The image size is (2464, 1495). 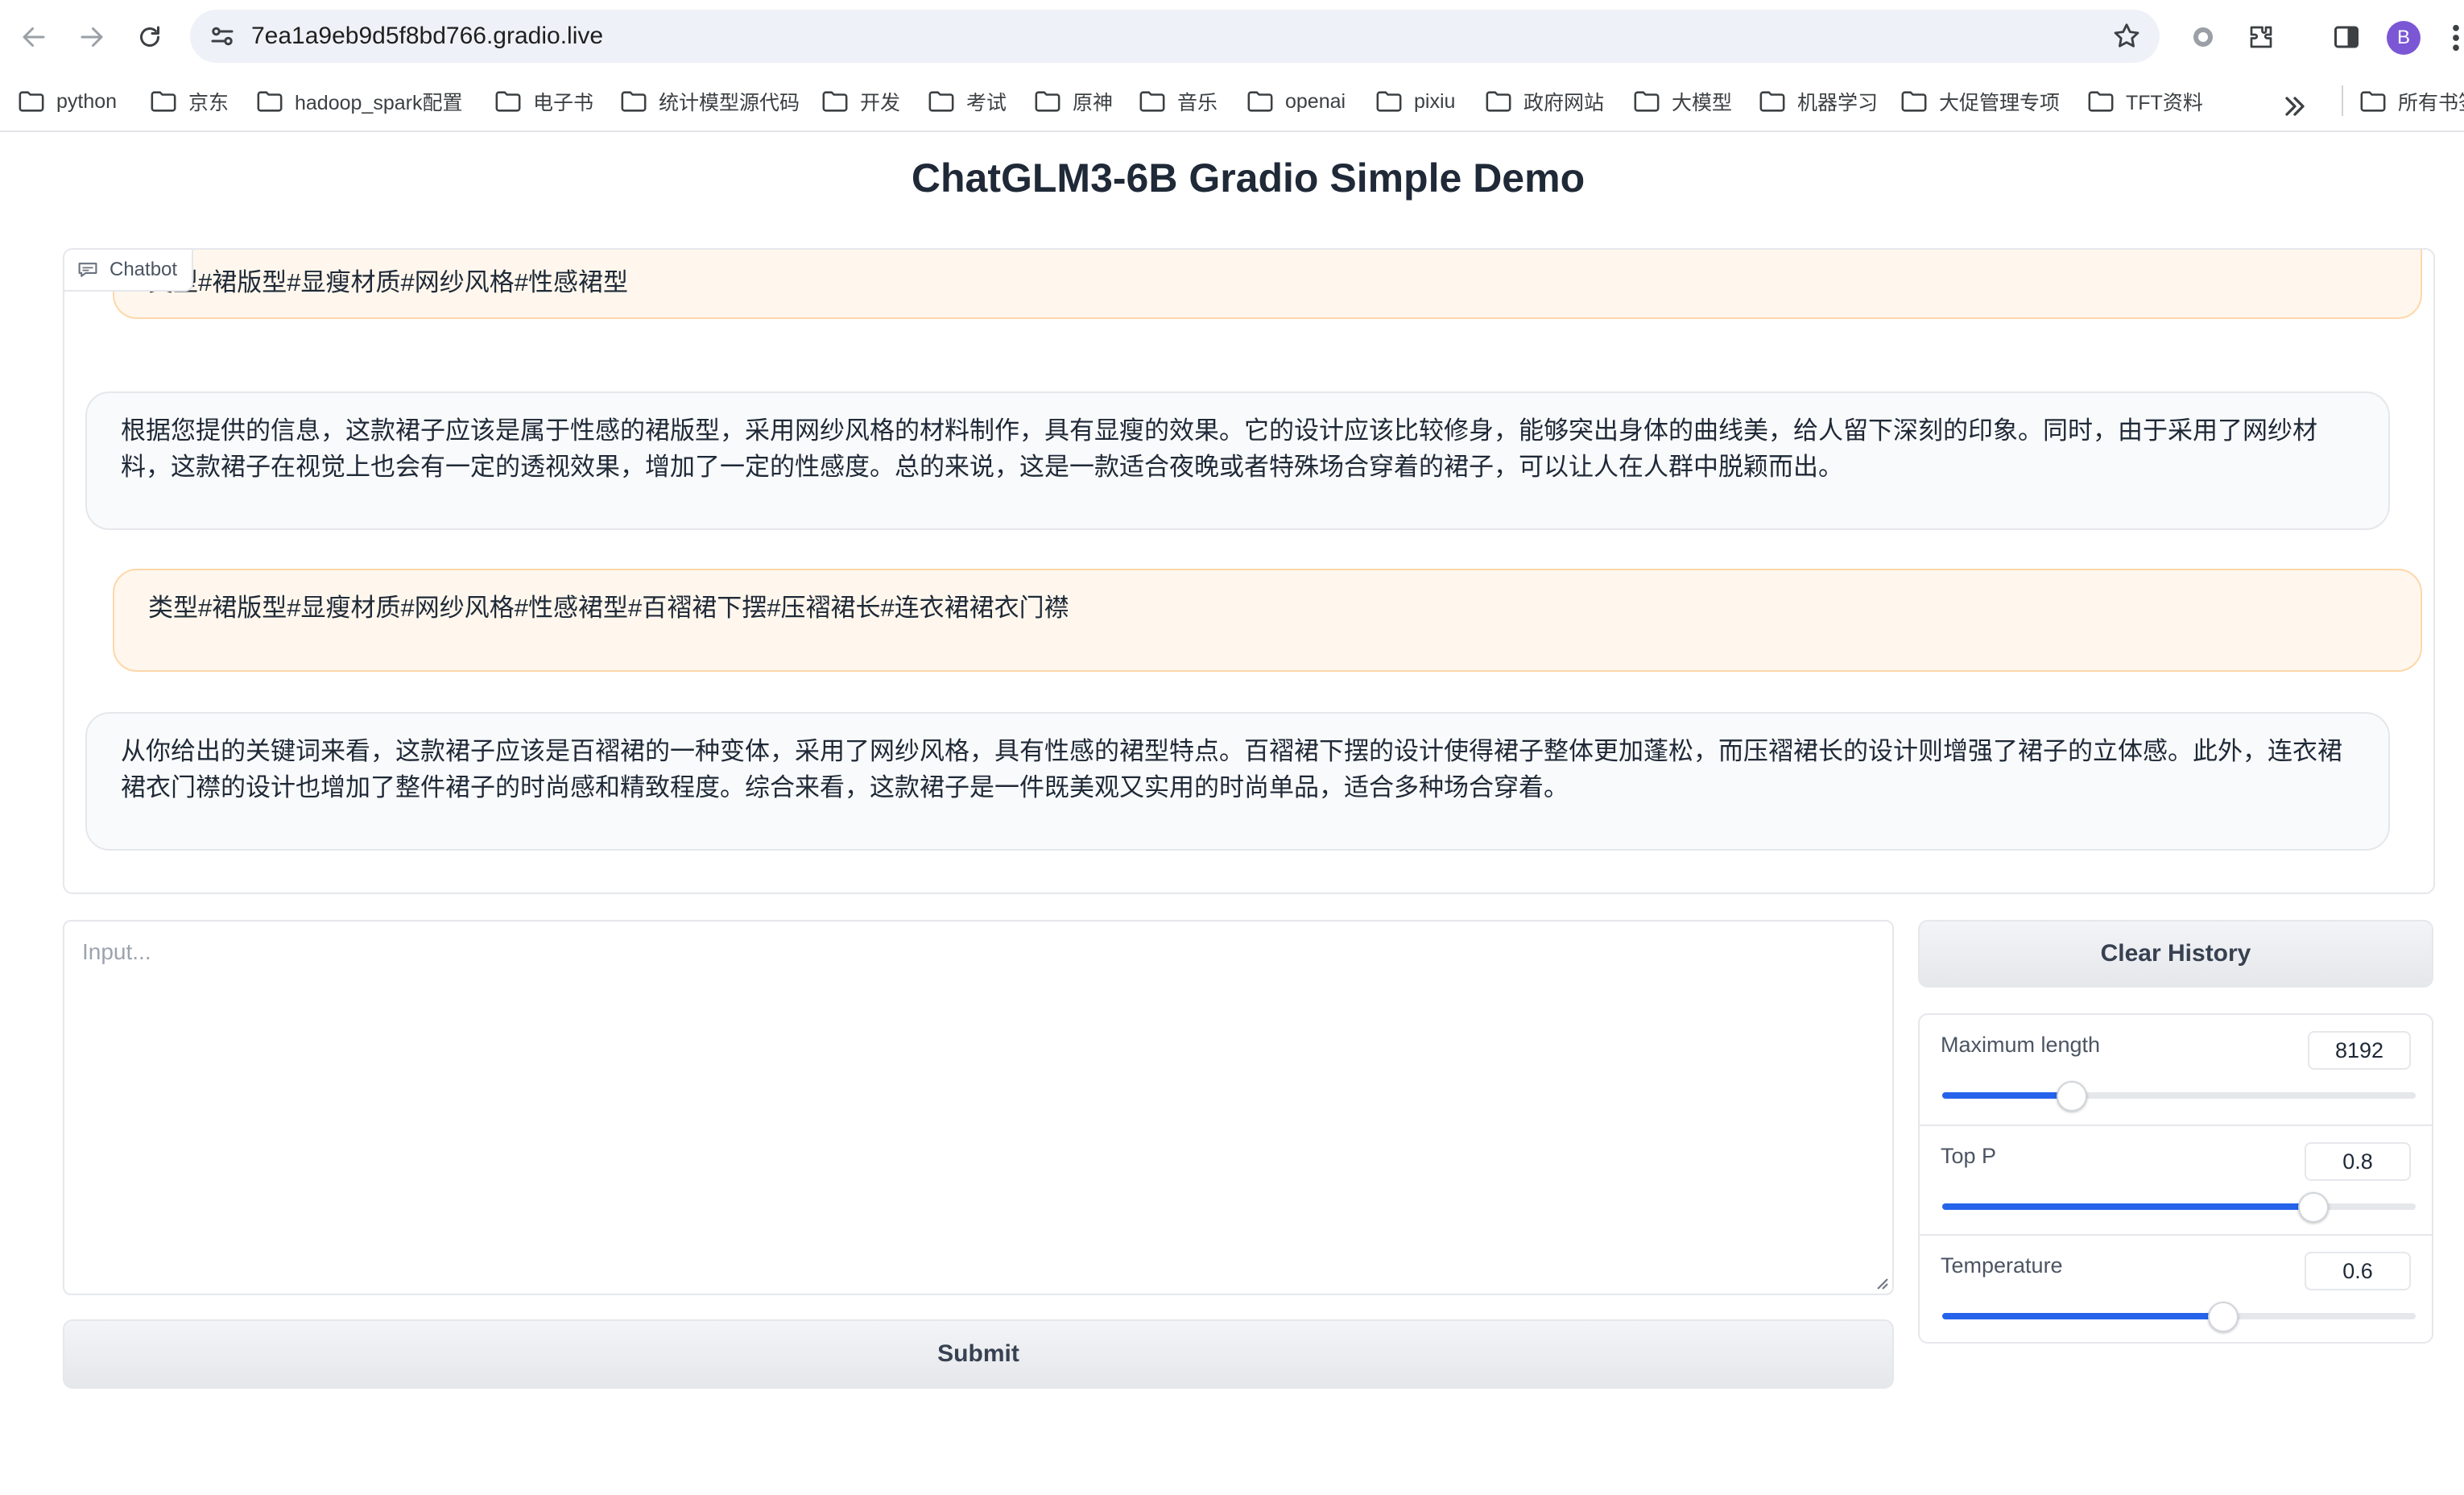 I want to click on bookmark-item: 机器学习, so click(x=1818, y=101).